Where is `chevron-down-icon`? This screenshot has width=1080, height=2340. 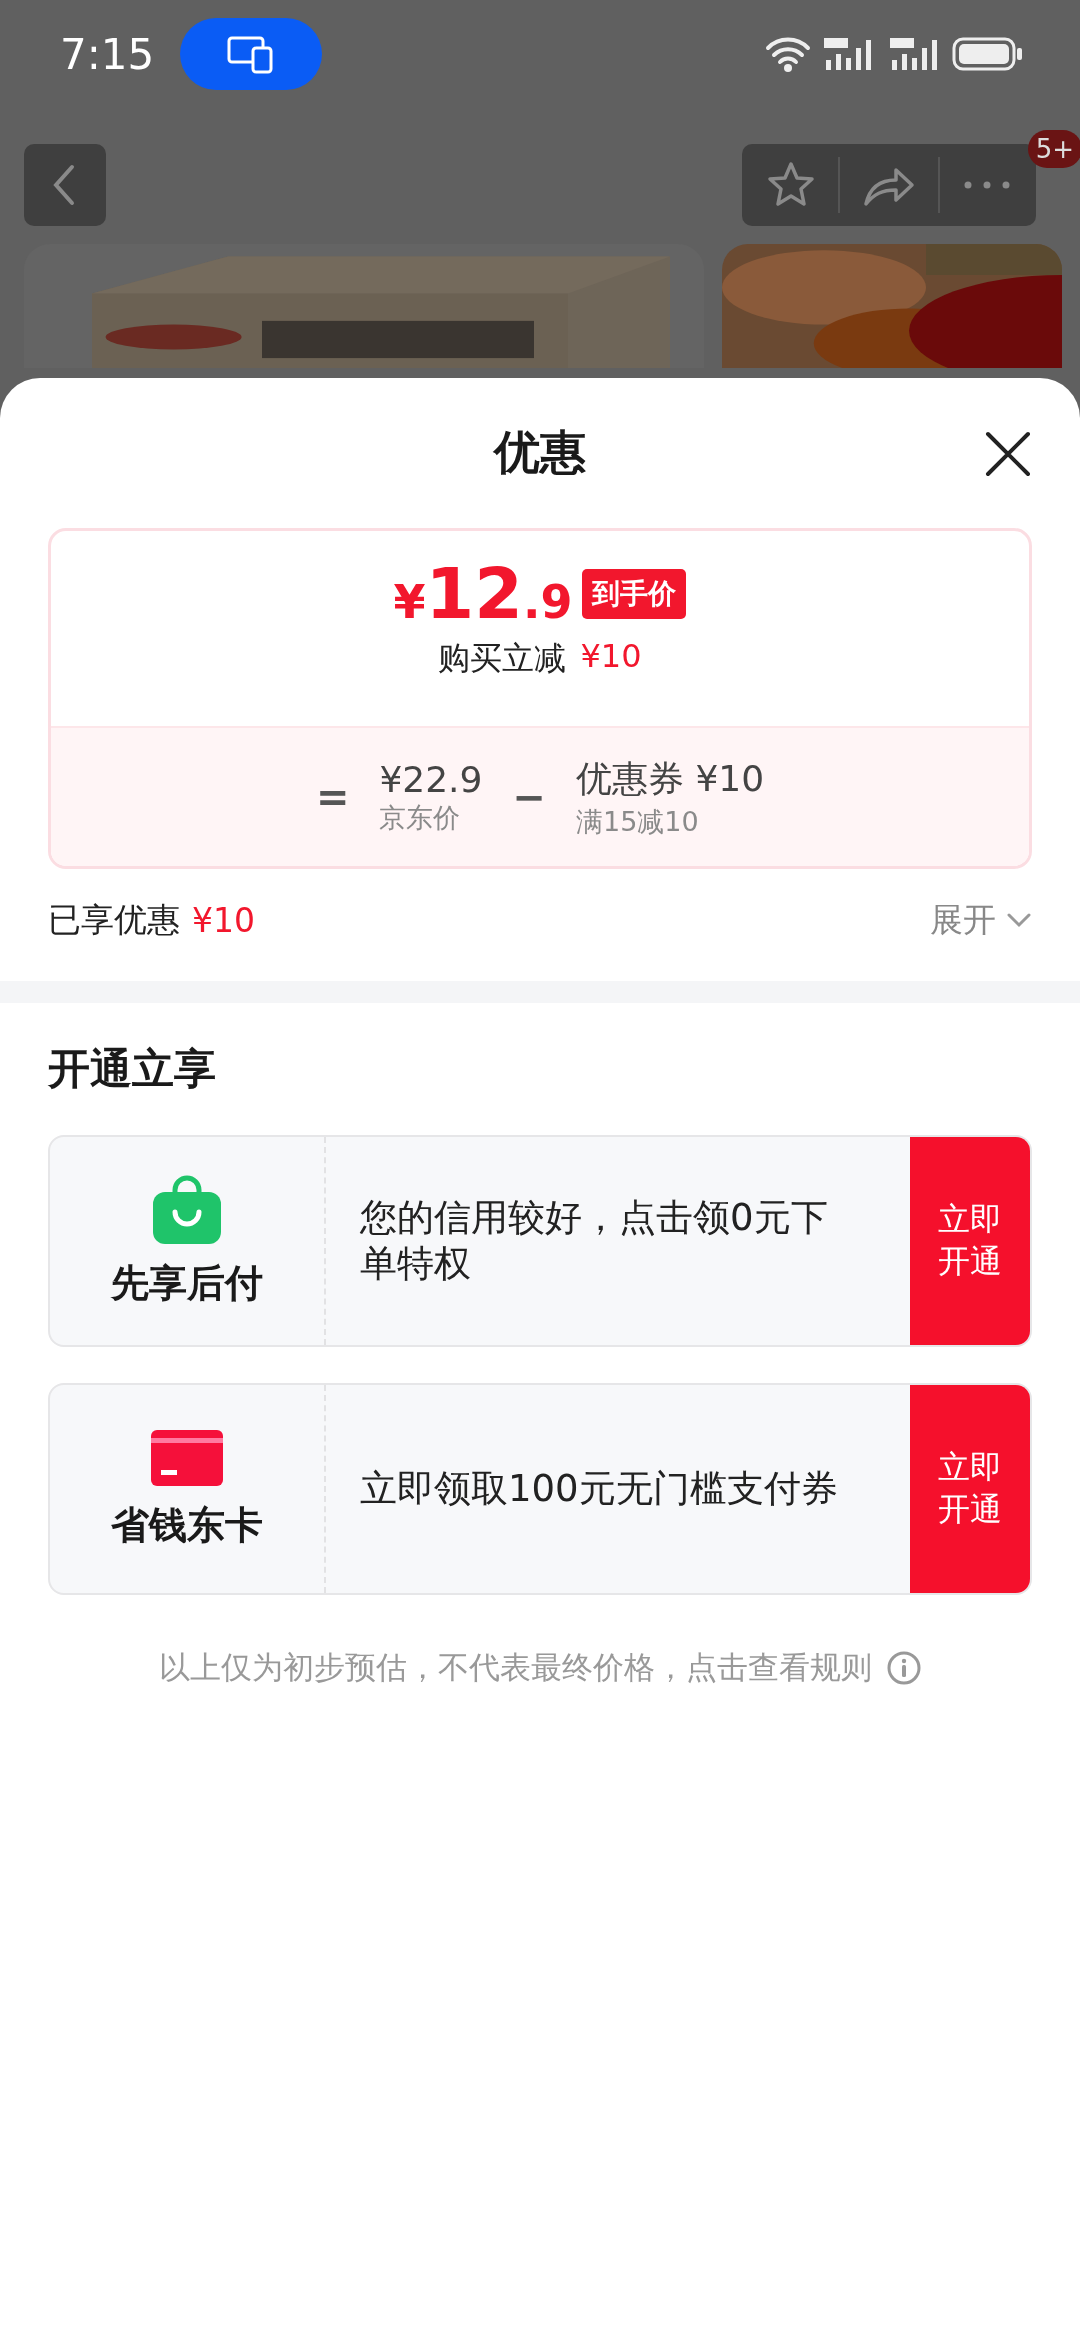
chevron-down-icon is located at coordinates (1019, 920).